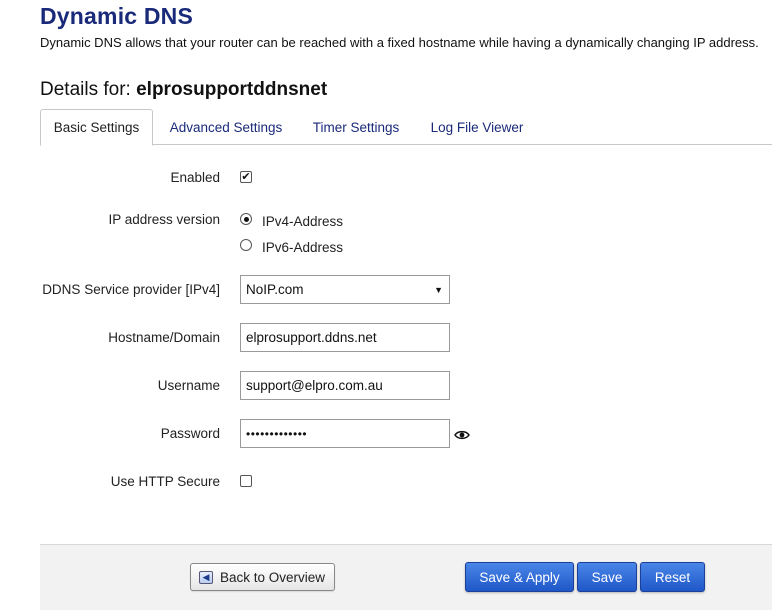 The width and height of the screenshot is (772, 610). I want to click on tab-basic-settings: Basic Settings, so click(96, 127).